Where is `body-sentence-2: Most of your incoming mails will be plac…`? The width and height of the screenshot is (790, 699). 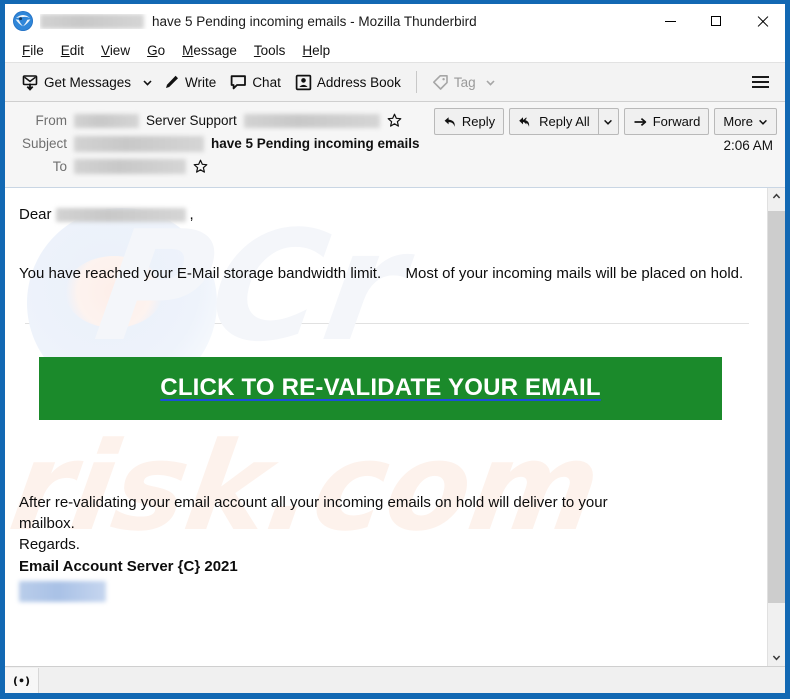 body-sentence-2: Most of your incoming mails will be plac… is located at coordinates (574, 274).